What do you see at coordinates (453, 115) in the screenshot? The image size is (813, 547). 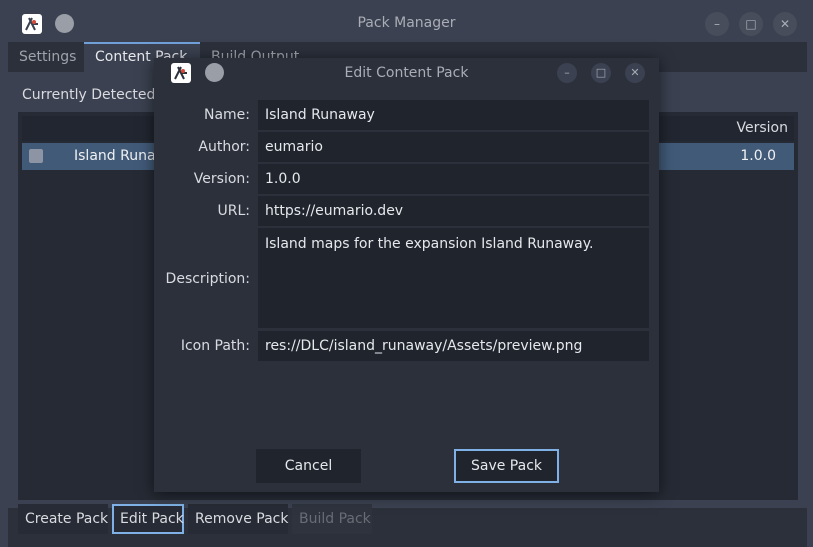 I see `name-field: Island Runaway` at bounding box center [453, 115].